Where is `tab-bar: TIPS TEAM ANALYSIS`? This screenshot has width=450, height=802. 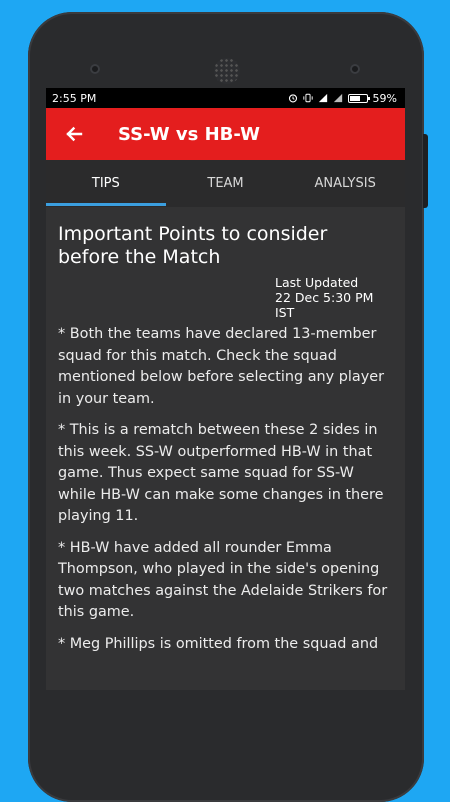
tab-bar: TIPS TEAM ANALYSIS is located at coordinates (225, 183).